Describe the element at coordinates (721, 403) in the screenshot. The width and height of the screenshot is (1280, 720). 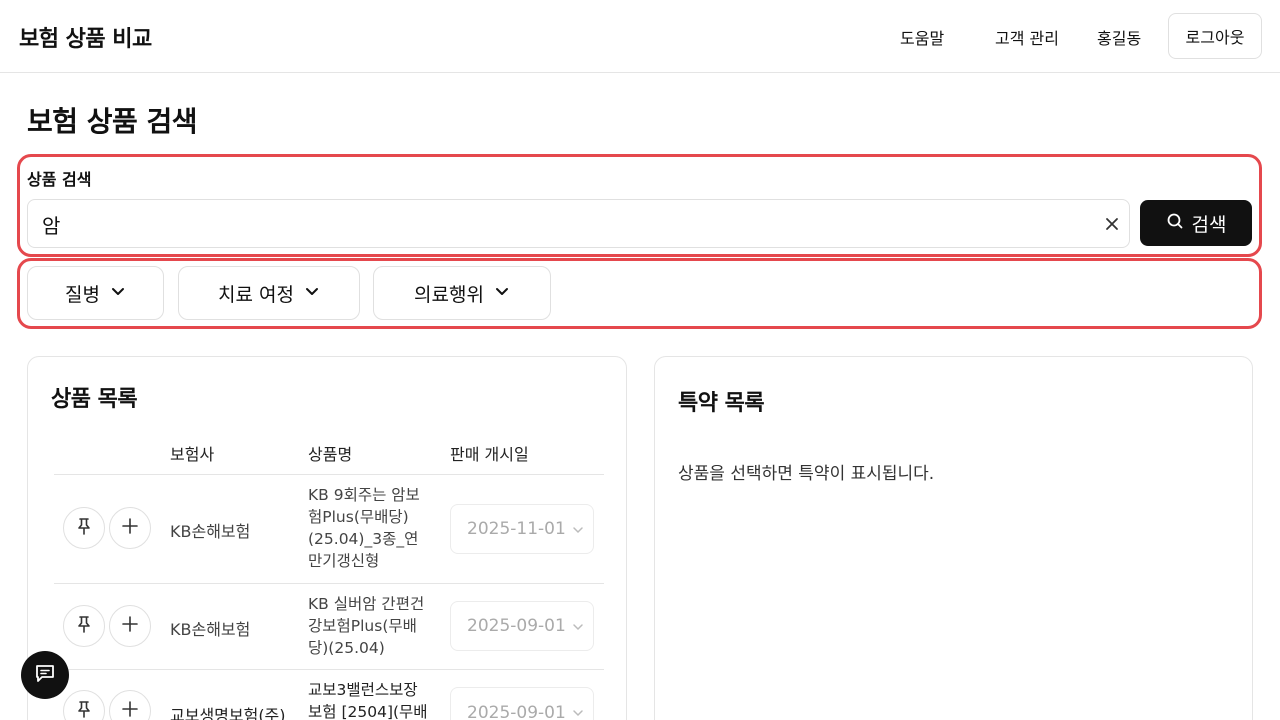
I see `rider-list-title: 특약 목록` at that location.